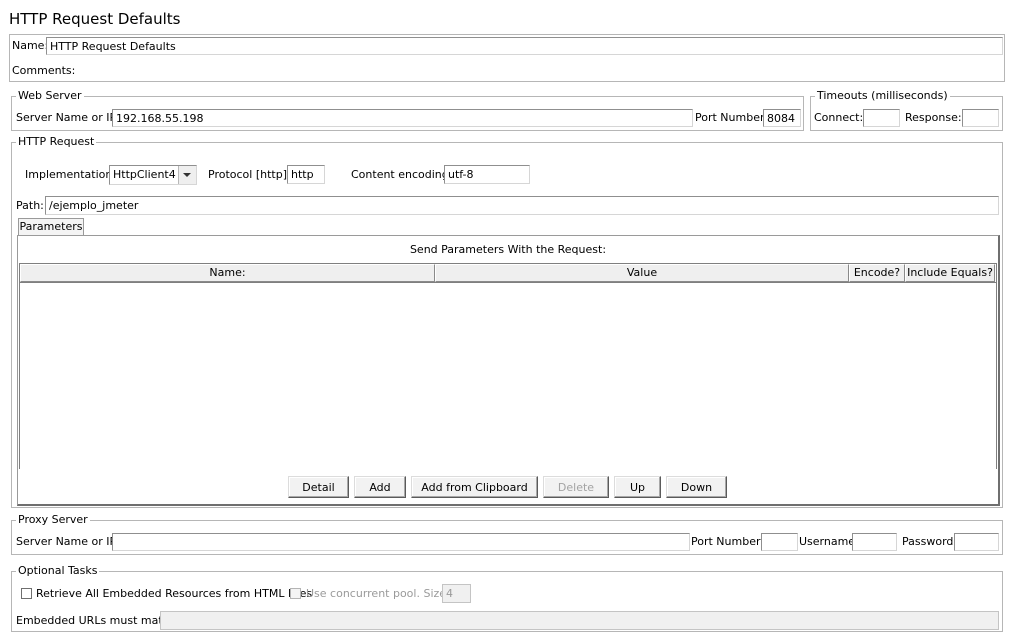 This screenshot has width=1016, height=642. Describe the element at coordinates (26, 593) in the screenshot. I see `retrieve-resources-checkbox` at that location.